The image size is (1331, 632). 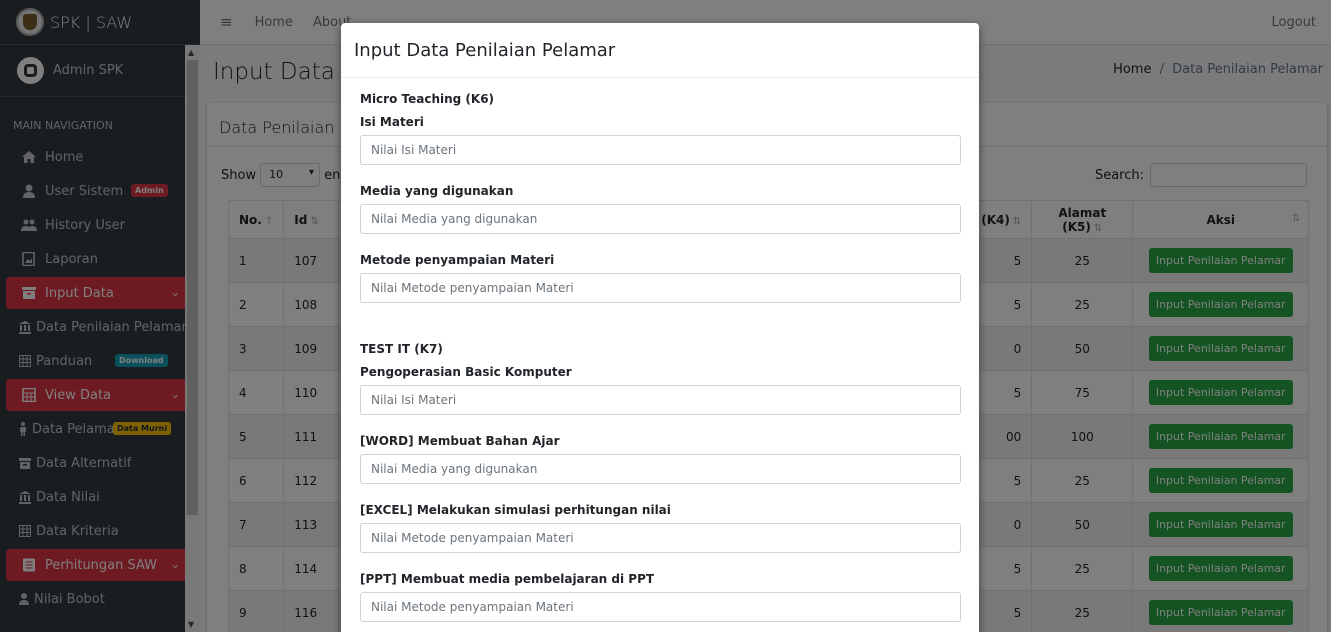 What do you see at coordinates (460, 441) in the screenshot?
I see `field-label: [WORD] Membuat Bahan Ajar` at bounding box center [460, 441].